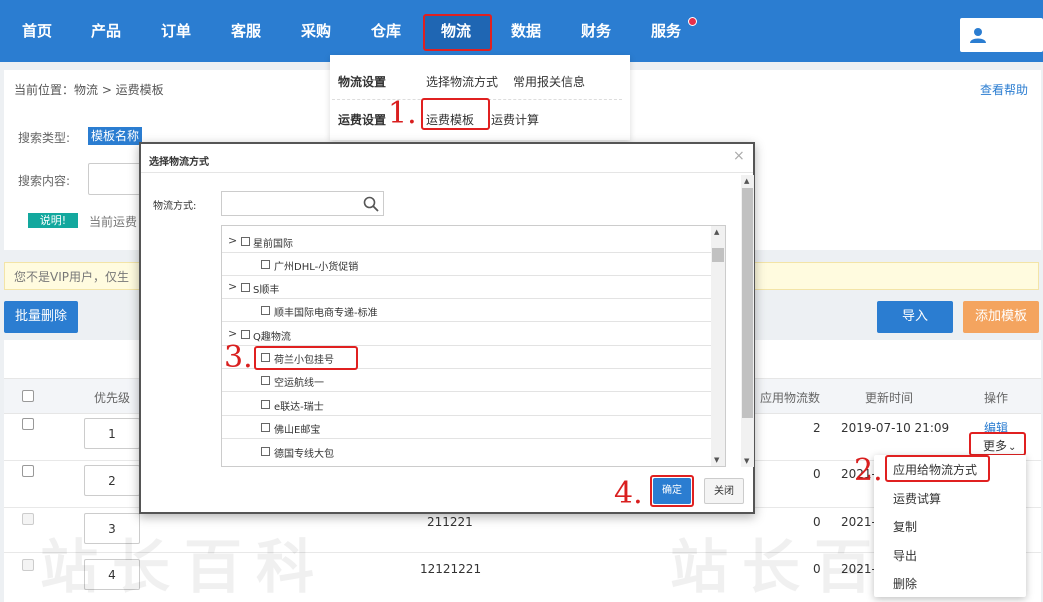  What do you see at coordinates (466, 428) in the screenshot?
I see `tree-item: 佛山E邮宝` at bounding box center [466, 428].